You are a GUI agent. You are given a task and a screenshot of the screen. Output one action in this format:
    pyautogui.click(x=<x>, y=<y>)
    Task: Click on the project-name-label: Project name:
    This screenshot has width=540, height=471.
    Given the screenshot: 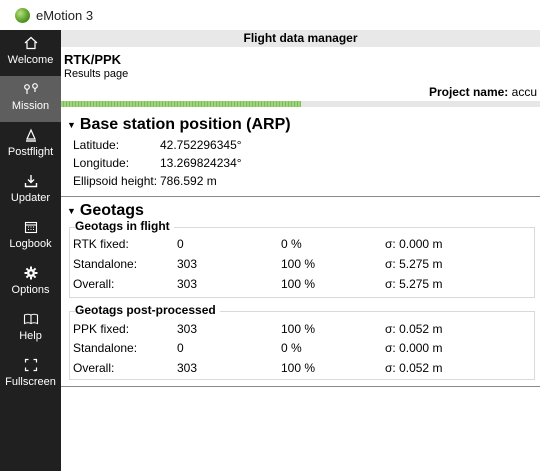 What is the action you would take?
    pyautogui.click(x=468, y=92)
    